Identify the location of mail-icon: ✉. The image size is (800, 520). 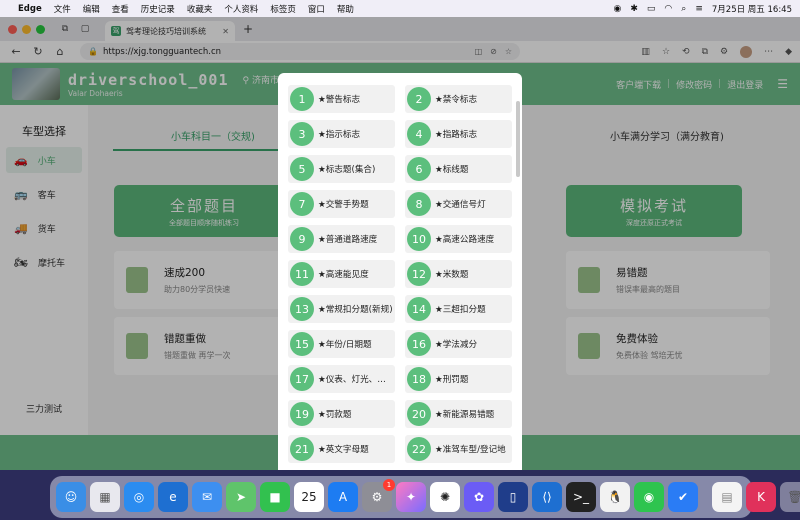
(207, 497).